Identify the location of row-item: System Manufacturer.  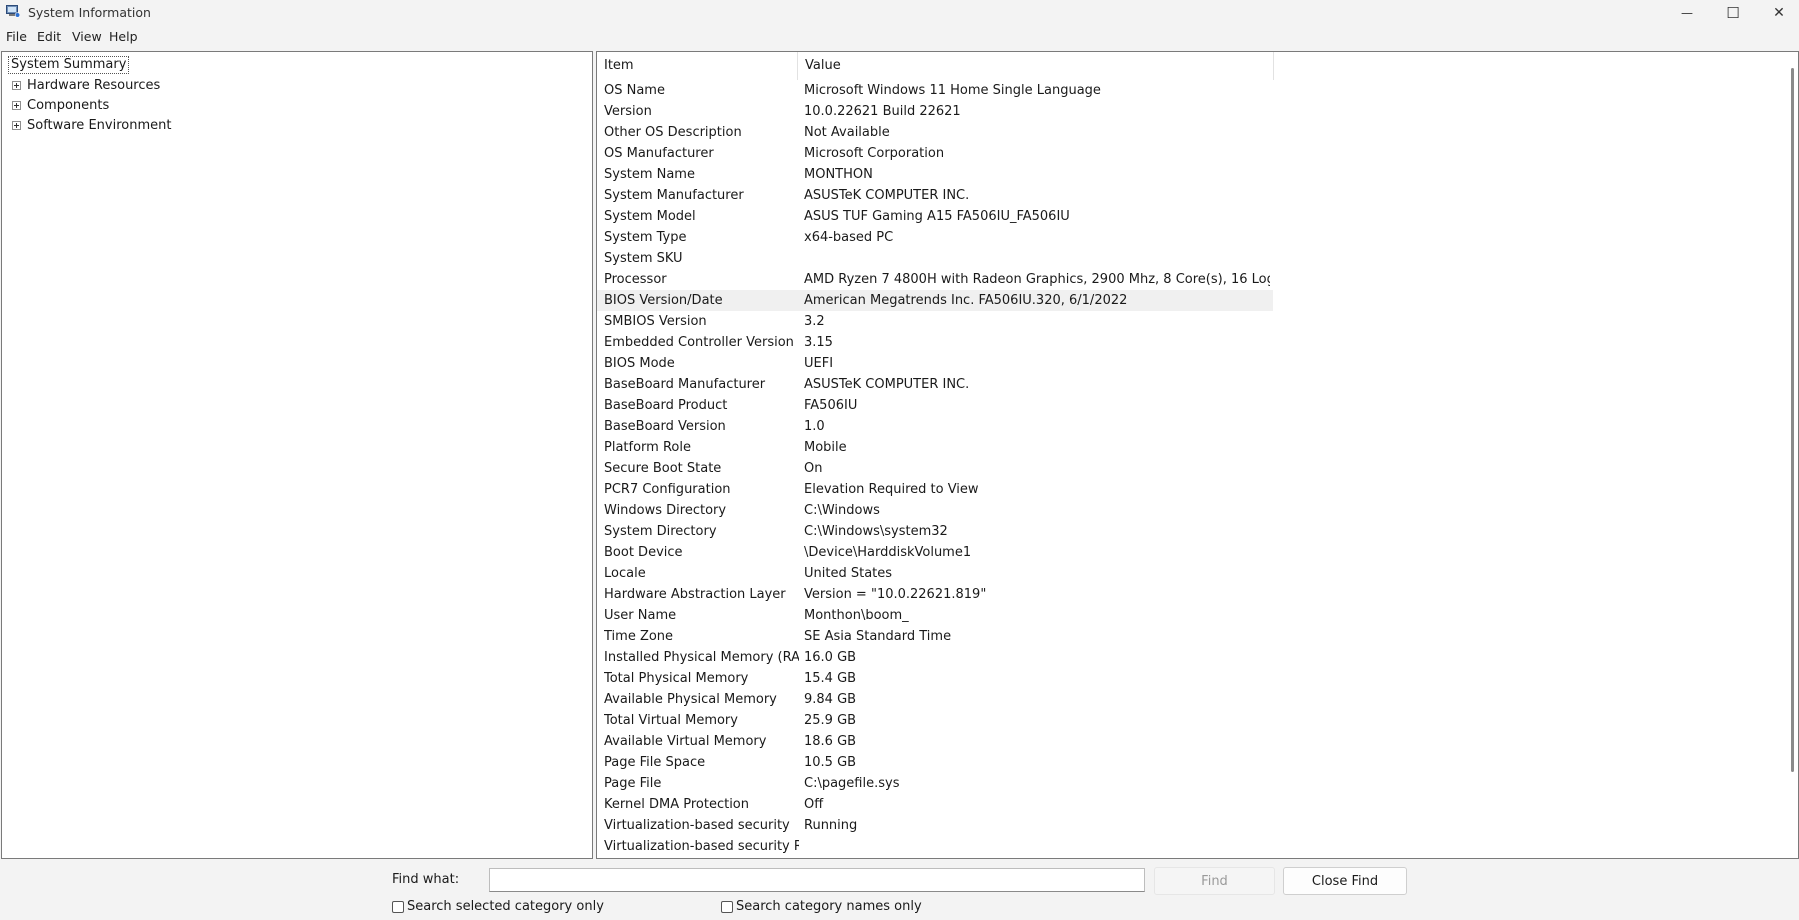
(674, 195).